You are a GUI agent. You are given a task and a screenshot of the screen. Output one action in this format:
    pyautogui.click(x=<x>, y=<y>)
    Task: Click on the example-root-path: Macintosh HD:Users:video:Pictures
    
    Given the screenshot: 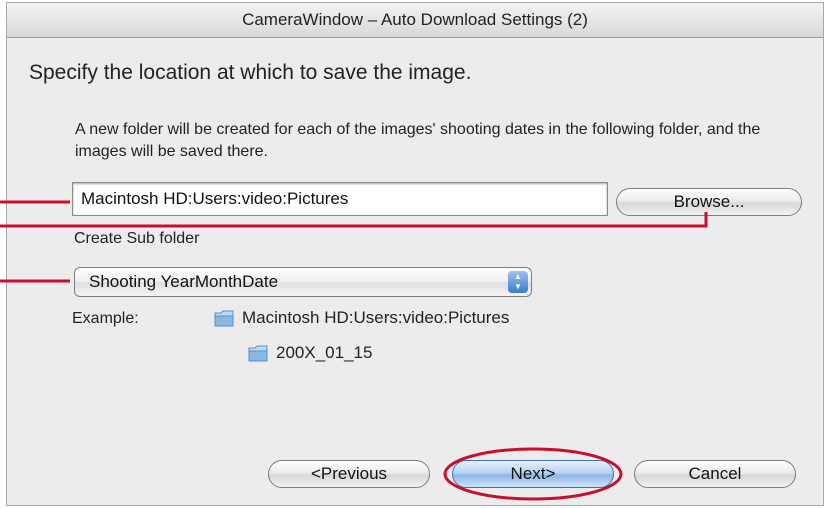 What is the action you would take?
    pyautogui.click(x=376, y=317)
    